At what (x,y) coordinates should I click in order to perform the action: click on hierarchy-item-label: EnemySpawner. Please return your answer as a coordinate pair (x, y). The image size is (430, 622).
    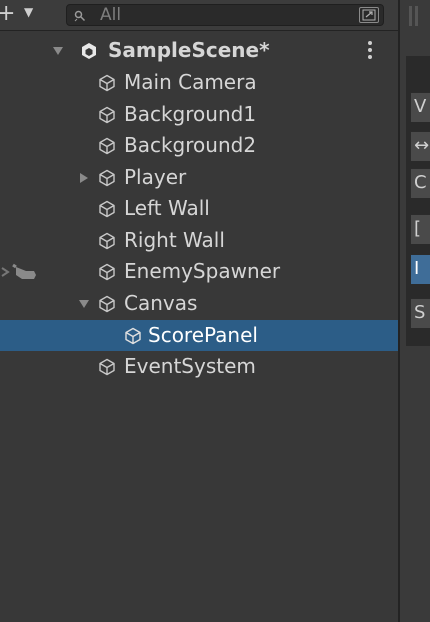
    Looking at the image, I should click on (202, 271).